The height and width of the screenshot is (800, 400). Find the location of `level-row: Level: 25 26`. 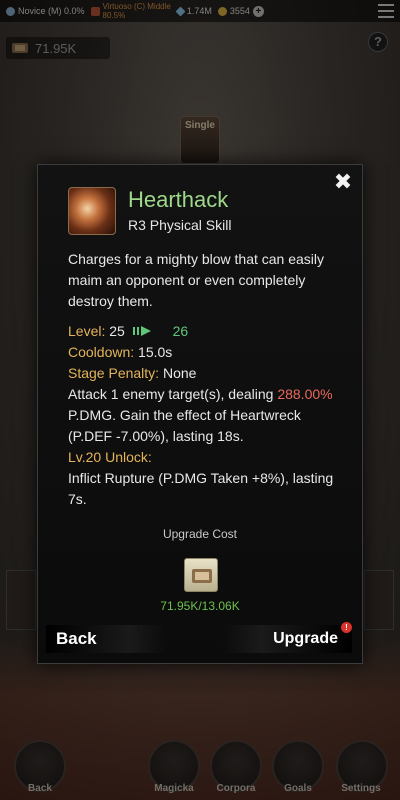

level-row: Level: 25 26 is located at coordinates (206, 331).